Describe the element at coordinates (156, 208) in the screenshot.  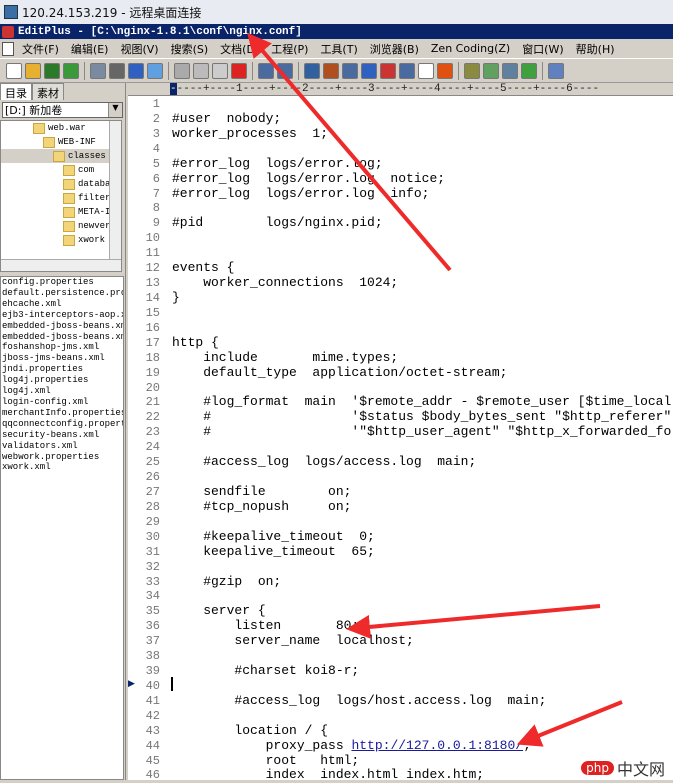
I see `line-number: 8` at that location.